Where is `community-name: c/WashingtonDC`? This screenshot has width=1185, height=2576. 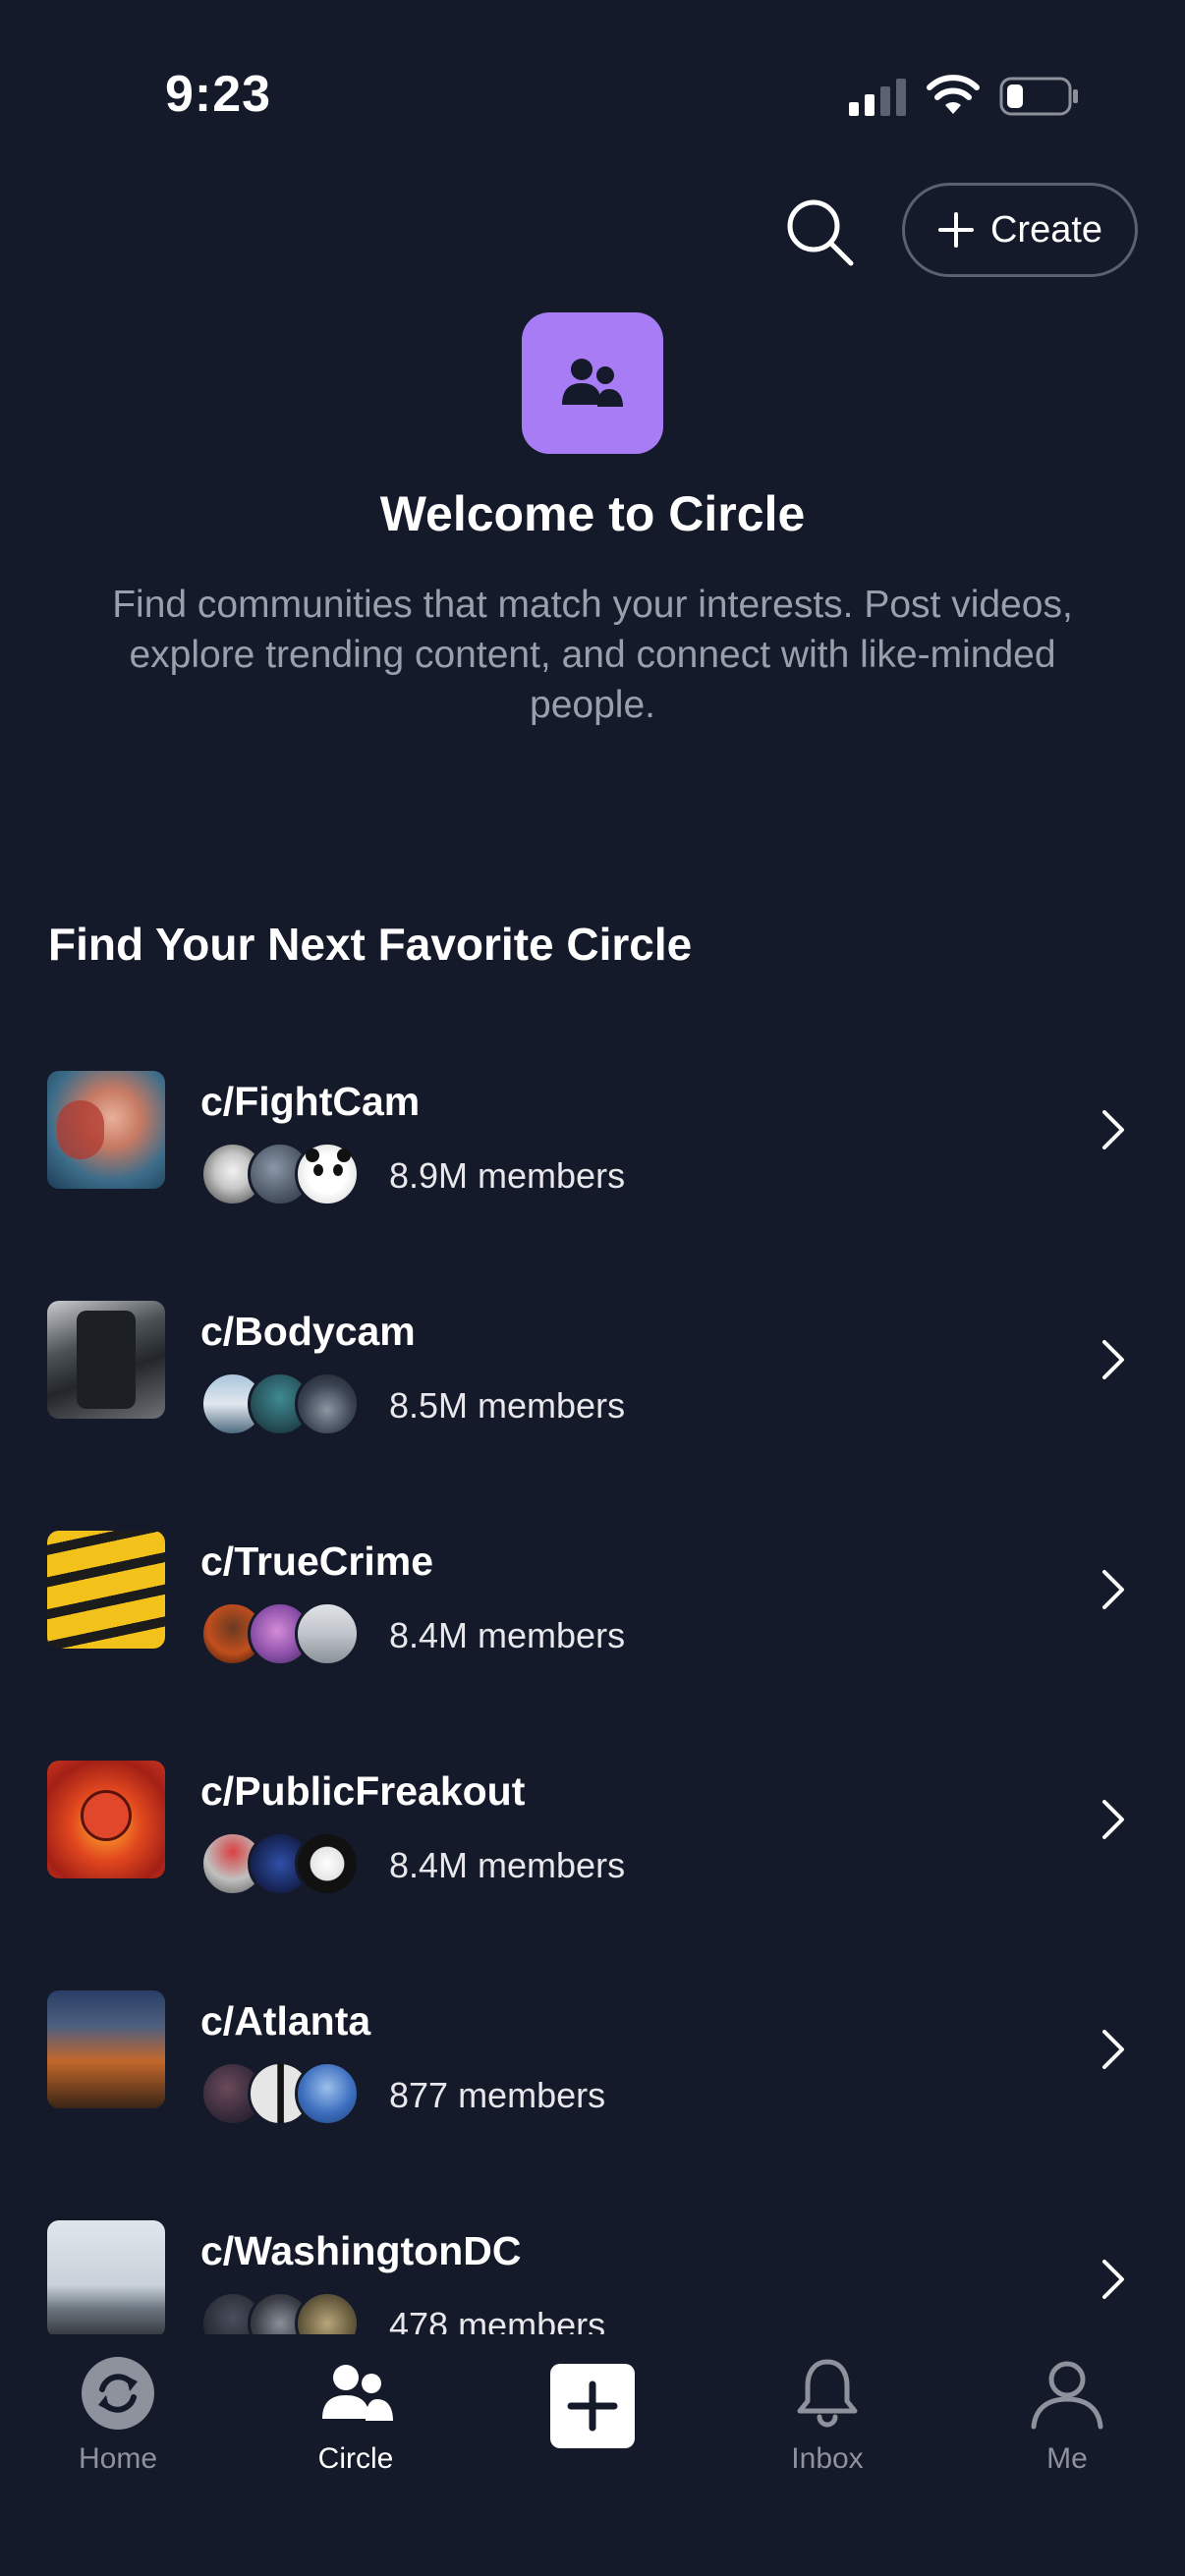 community-name: c/WashingtonDC is located at coordinates (361, 2250).